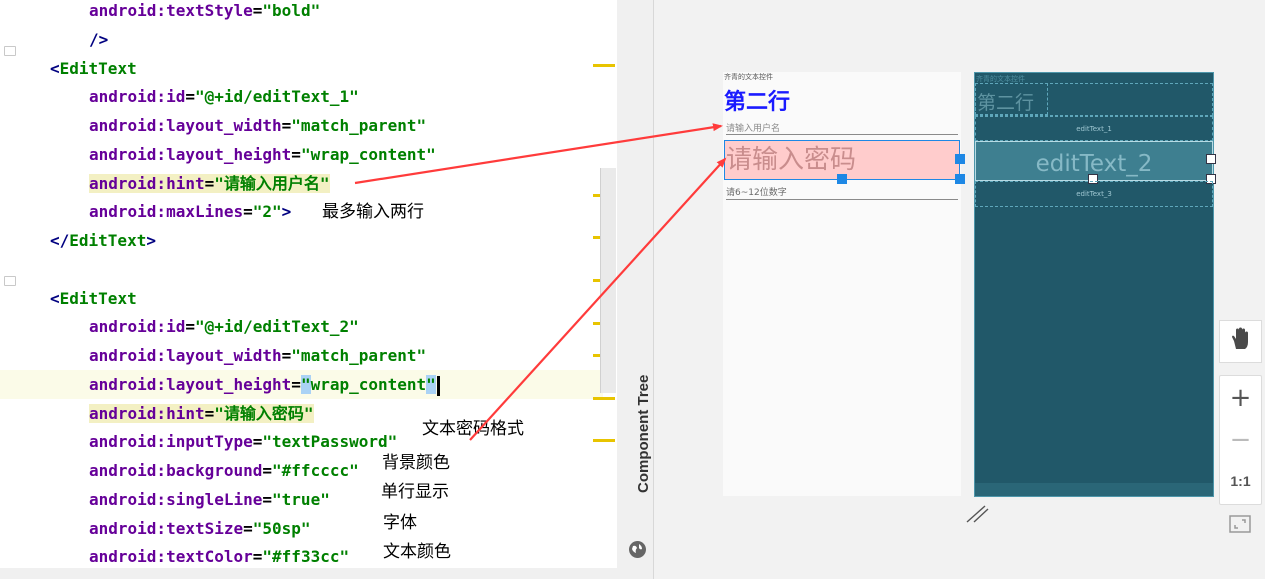 The height and width of the screenshot is (579, 1265). Describe the element at coordinates (308, 573) in the screenshot. I see `horizontal-scrollbar` at that location.